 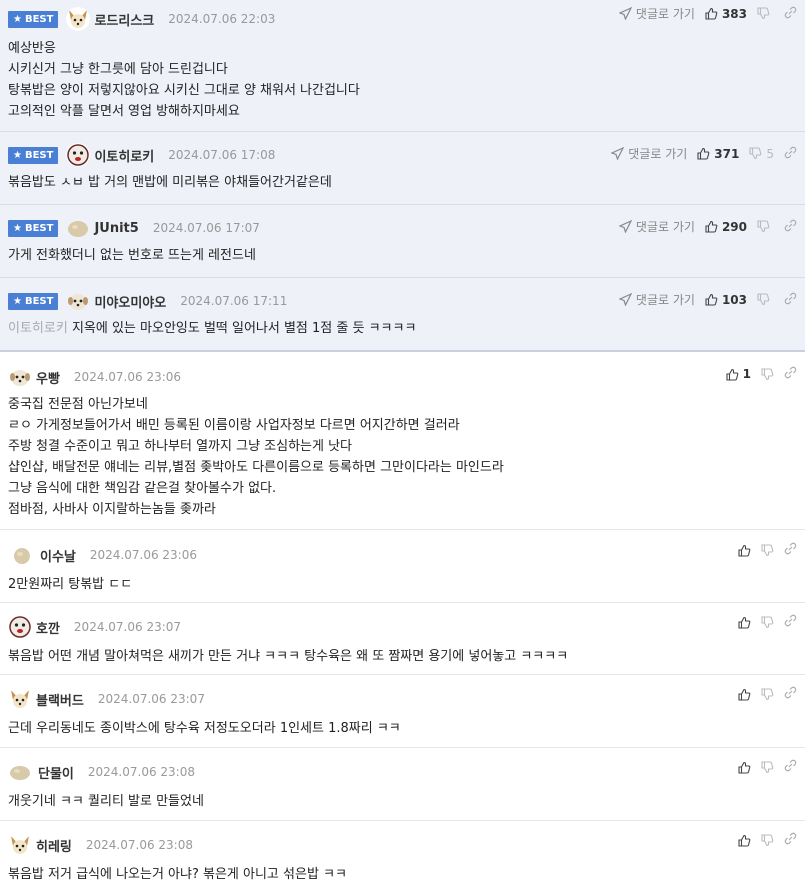 I want to click on timestamp: 2024.07.06 22:03, so click(x=222, y=19).